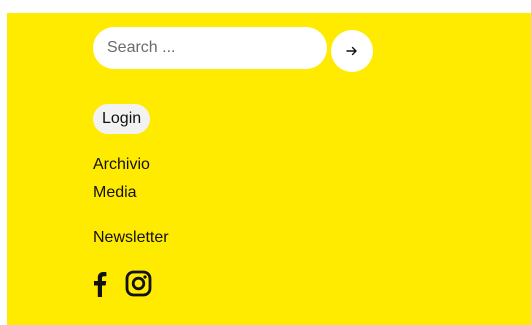  Describe the element at coordinates (115, 193) in the screenshot. I see `nav-link-media: Media` at that location.